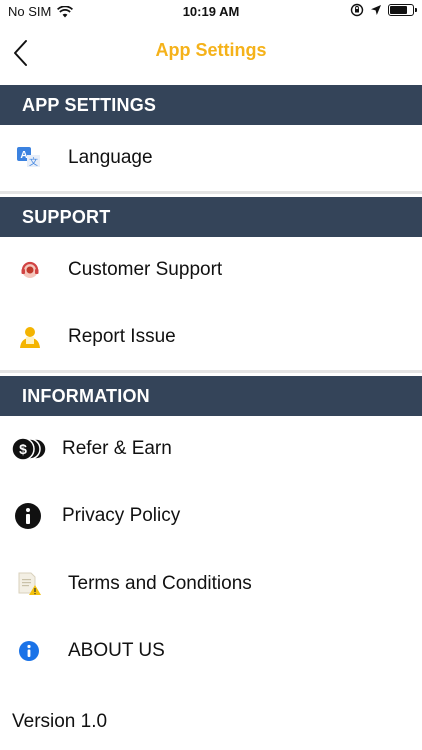  What do you see at coordinates (60, 721) in the screenshot?
I see `version-label: Version 1.0` at bounding box center [60, 721].